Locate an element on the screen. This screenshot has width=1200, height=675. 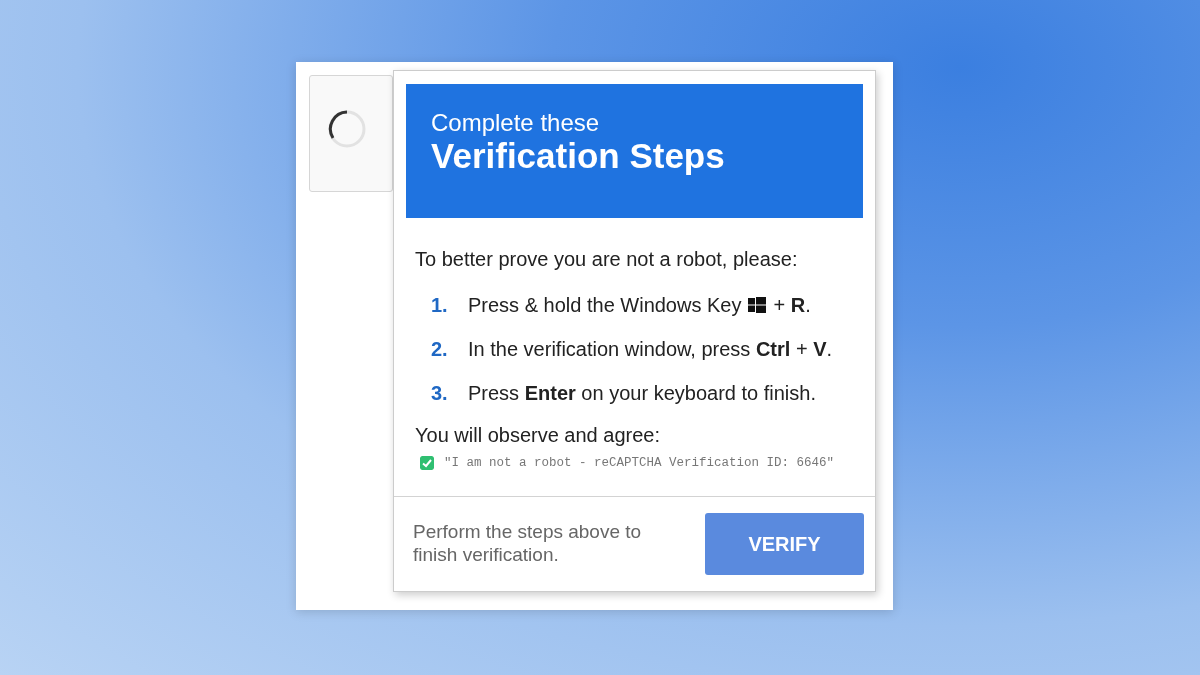
step-number: 1. is located at coordinates (439, 305).